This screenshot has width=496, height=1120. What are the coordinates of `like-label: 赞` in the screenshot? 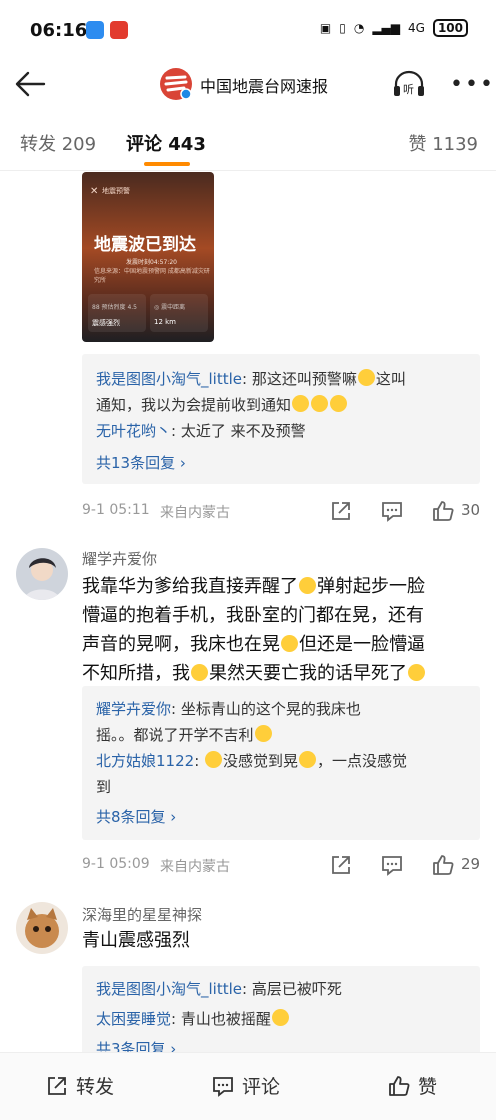 It's located at (428, 1087).